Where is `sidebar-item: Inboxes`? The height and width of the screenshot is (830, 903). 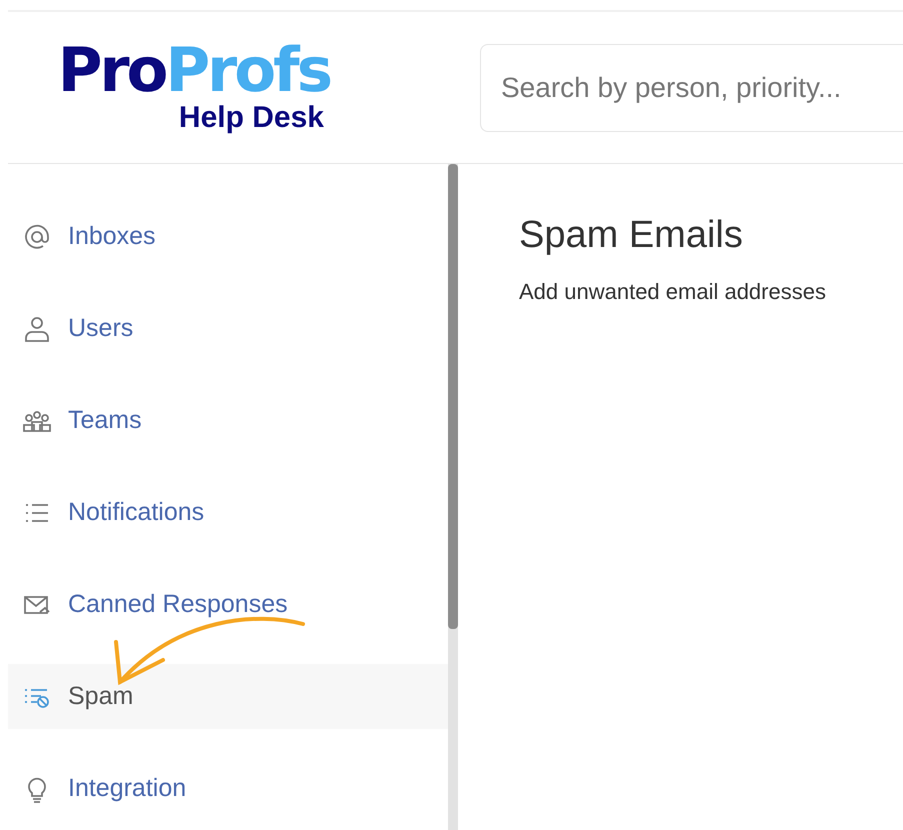
sidebar-item: Inboxes is located at coordinates (228, 236).